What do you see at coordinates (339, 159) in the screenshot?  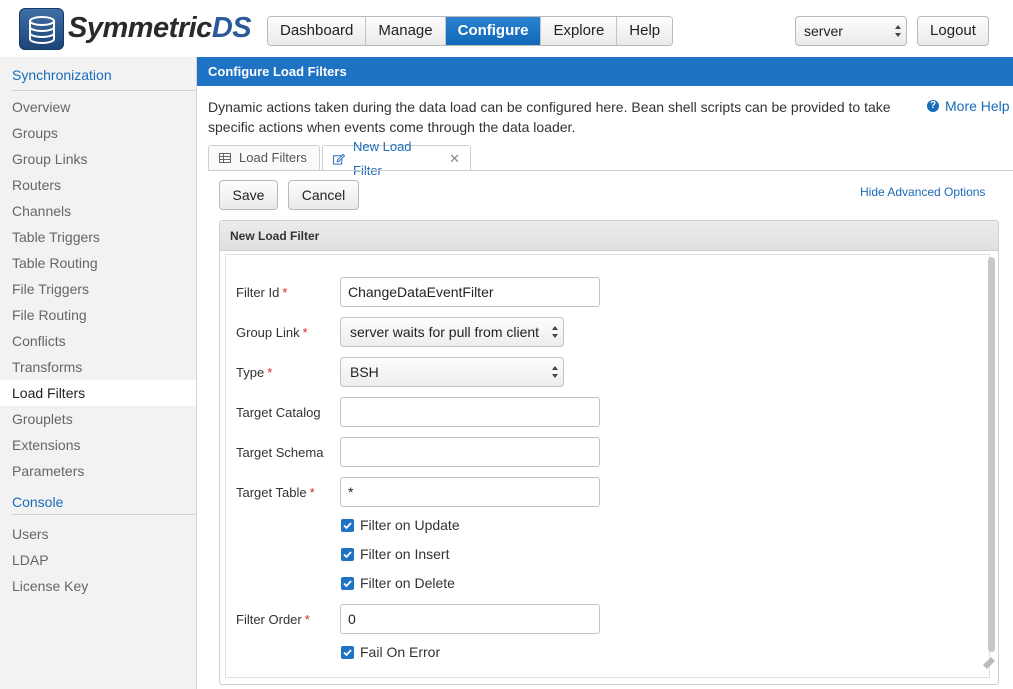 I see `edit-icon` at bounding box center [339, 159].